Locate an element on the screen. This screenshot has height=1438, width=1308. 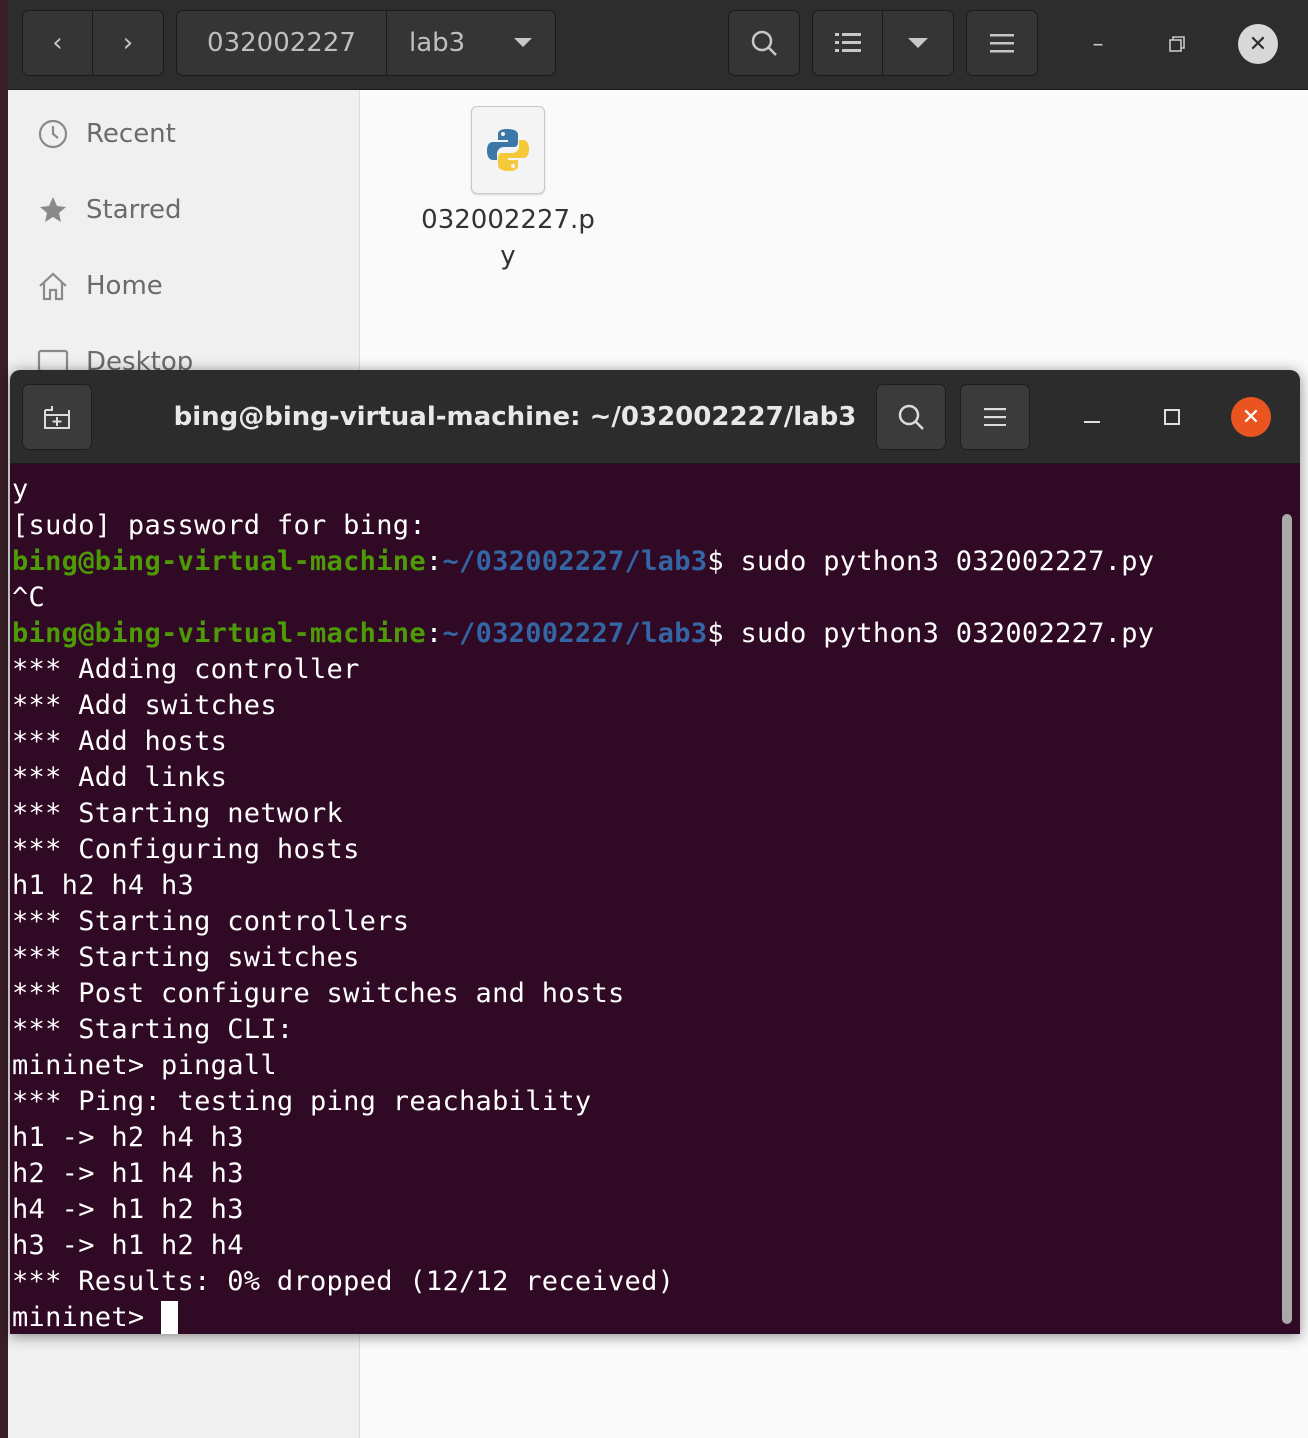
line-text: ^C is located at coordinates (29, 597).